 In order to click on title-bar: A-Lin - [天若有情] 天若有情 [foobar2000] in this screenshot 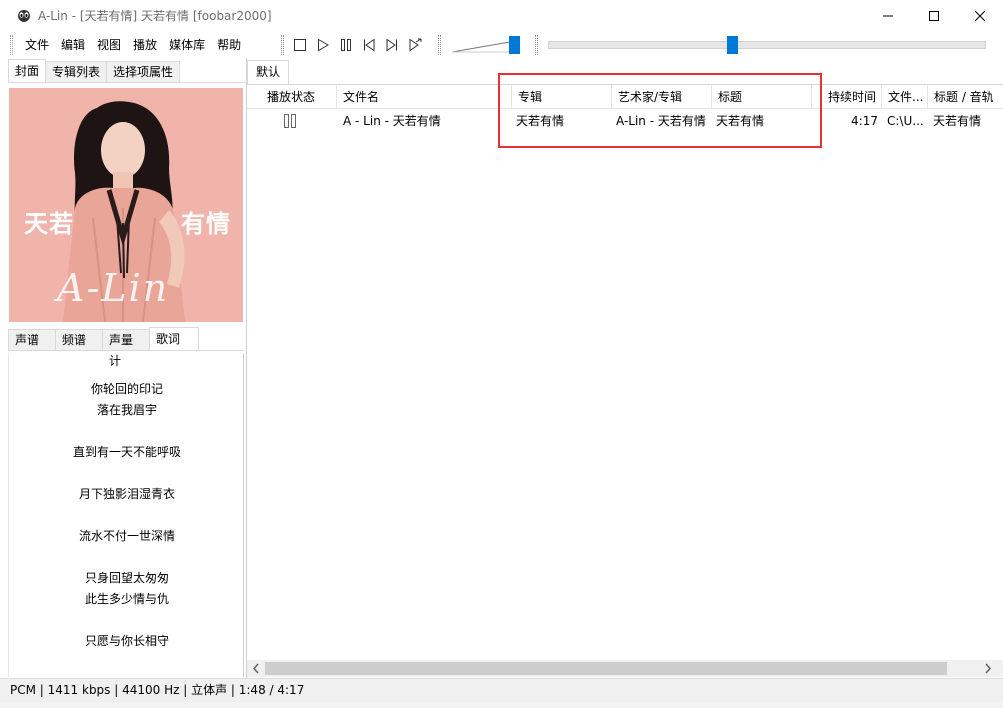, I will do `click(501, 15)`.